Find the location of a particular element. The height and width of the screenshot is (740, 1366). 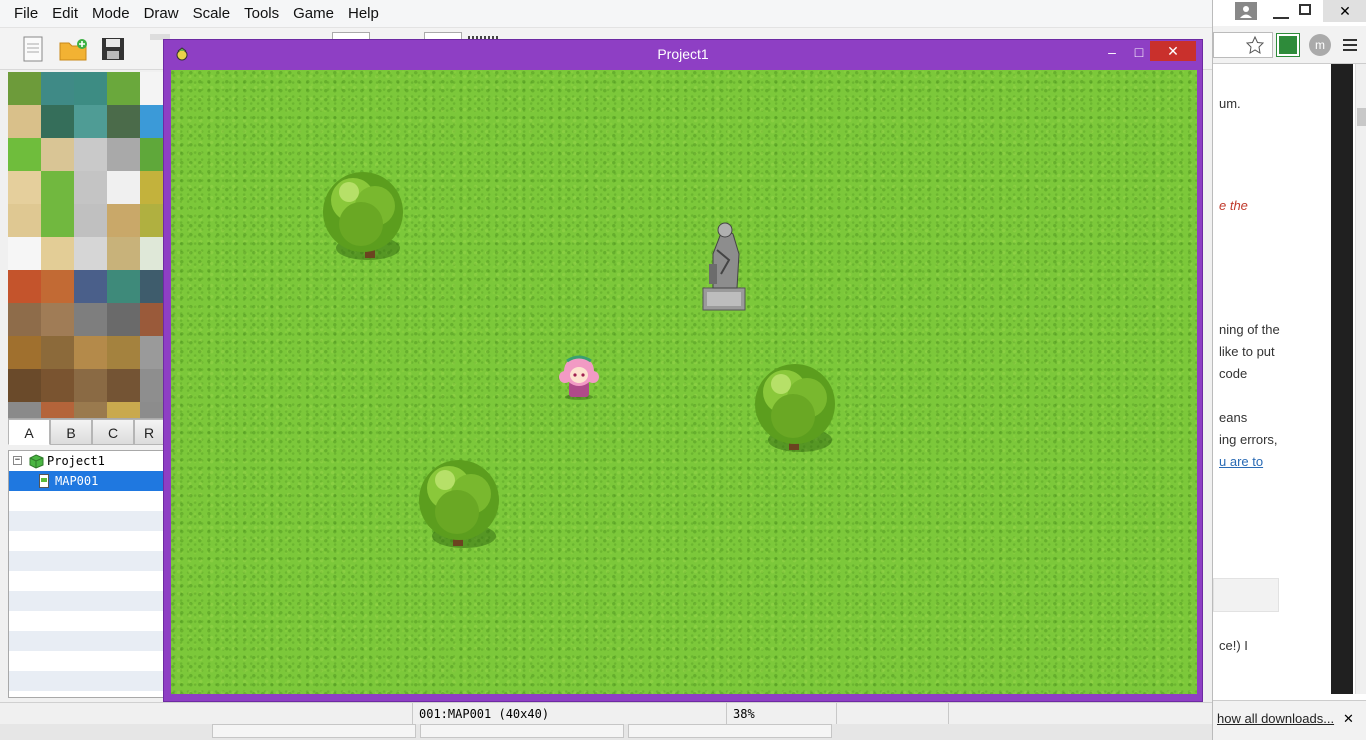

tab-a: A is located at coordinates (29, 432).